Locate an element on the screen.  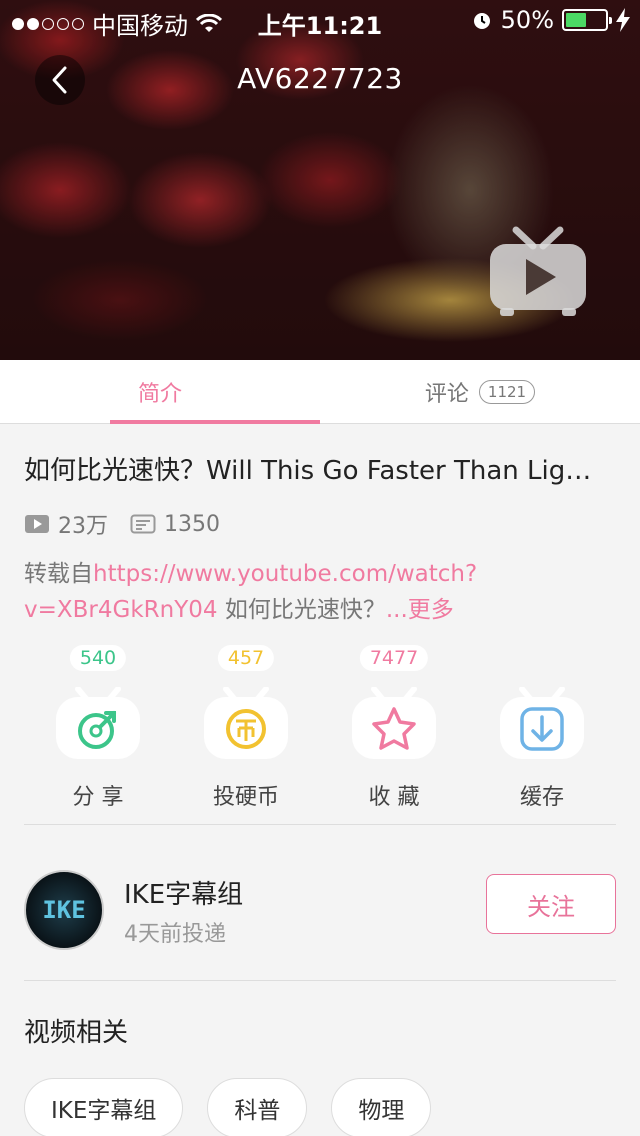
download-icon is located at coordinates (542, 723).